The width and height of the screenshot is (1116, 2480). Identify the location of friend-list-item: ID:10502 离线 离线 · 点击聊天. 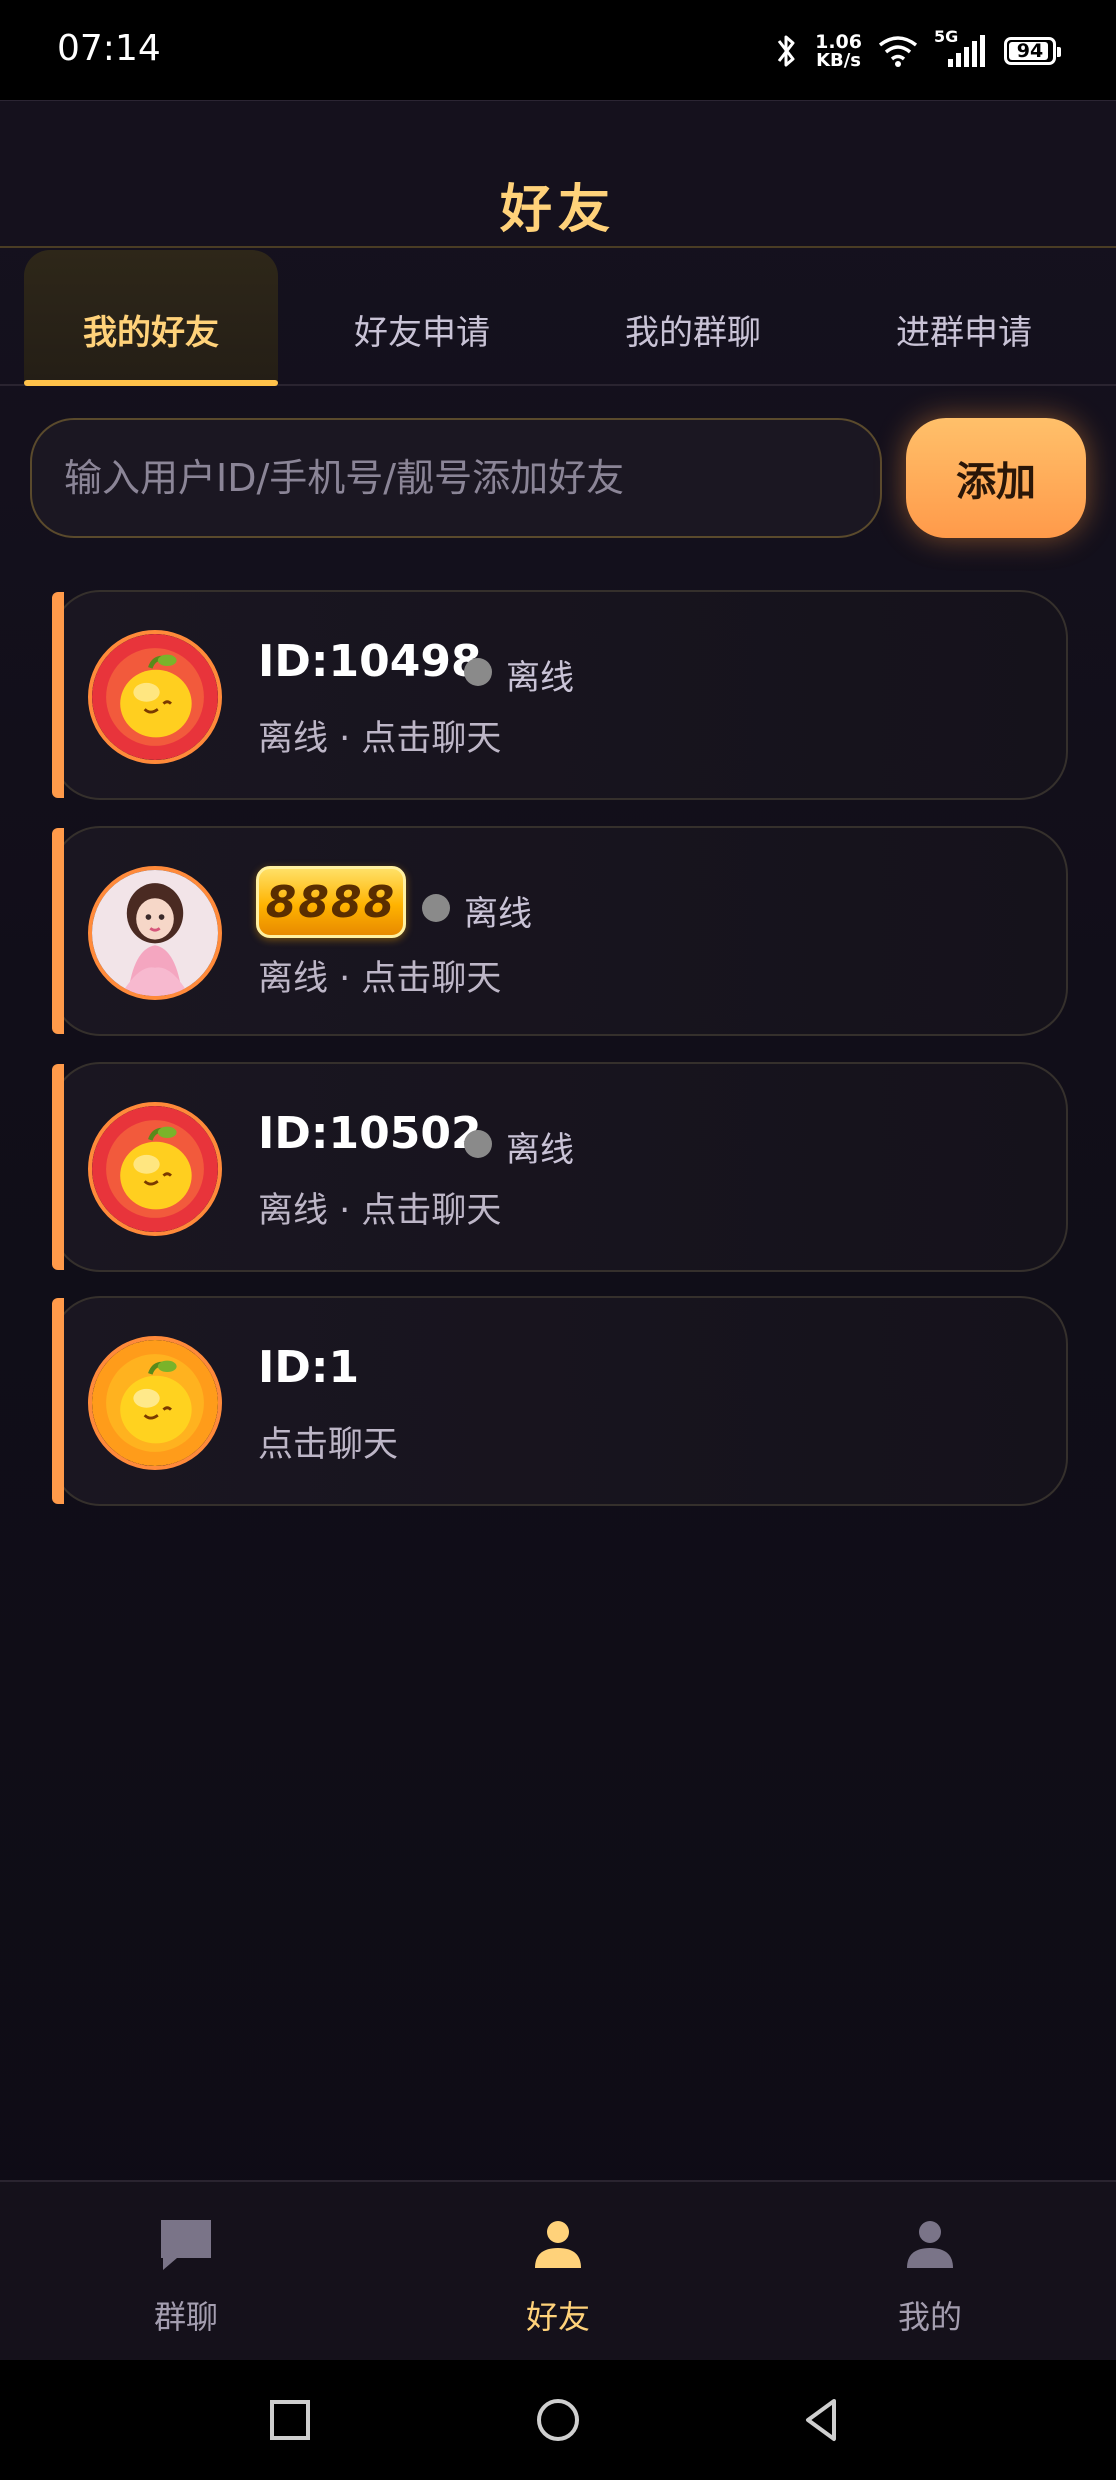
(560, 1167).